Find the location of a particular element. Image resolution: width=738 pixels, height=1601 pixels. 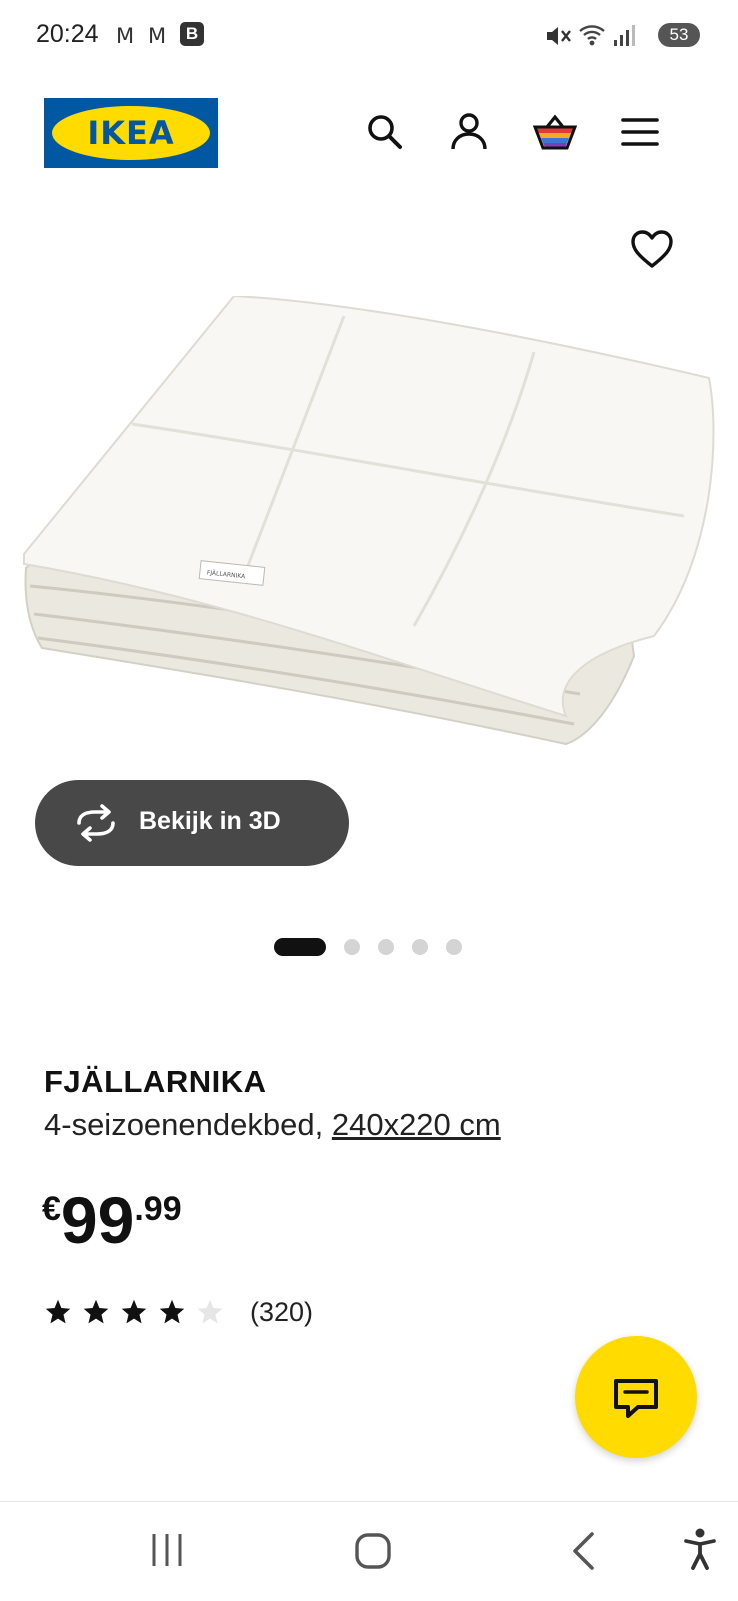

view-in-3d-label: Bekijk in 3D is located at coordinates (210, 821).